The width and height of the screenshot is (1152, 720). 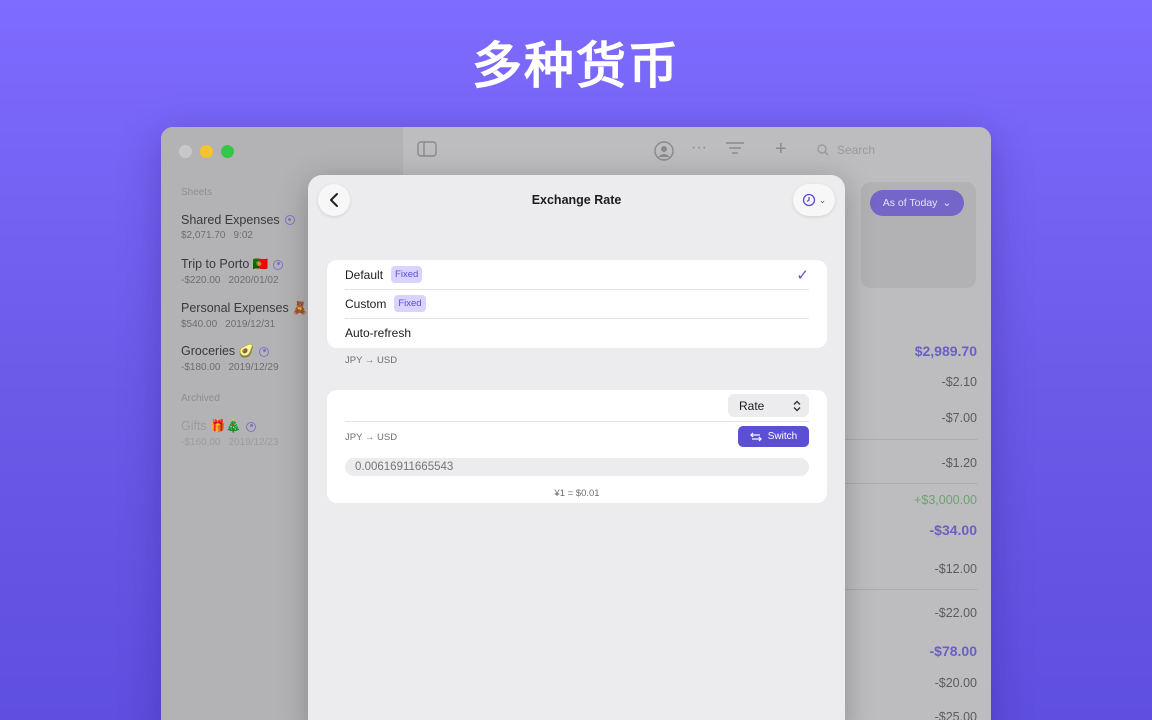 What do you see at coordinates (768, 405) in the screenshot?
I see `rate-select: Rate` at bounding box center [768, 405].